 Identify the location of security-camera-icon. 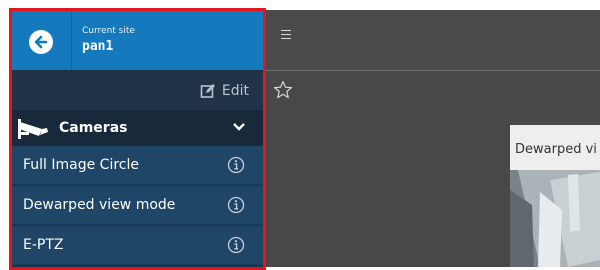
(33, 129).